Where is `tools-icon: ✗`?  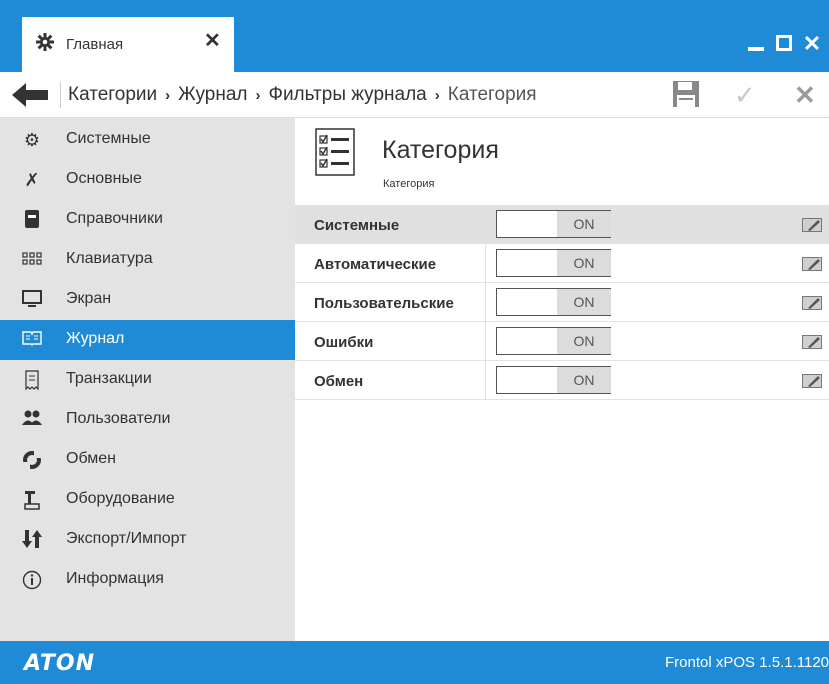
tools-icon: ✗ is located at coordinates (32, 180).